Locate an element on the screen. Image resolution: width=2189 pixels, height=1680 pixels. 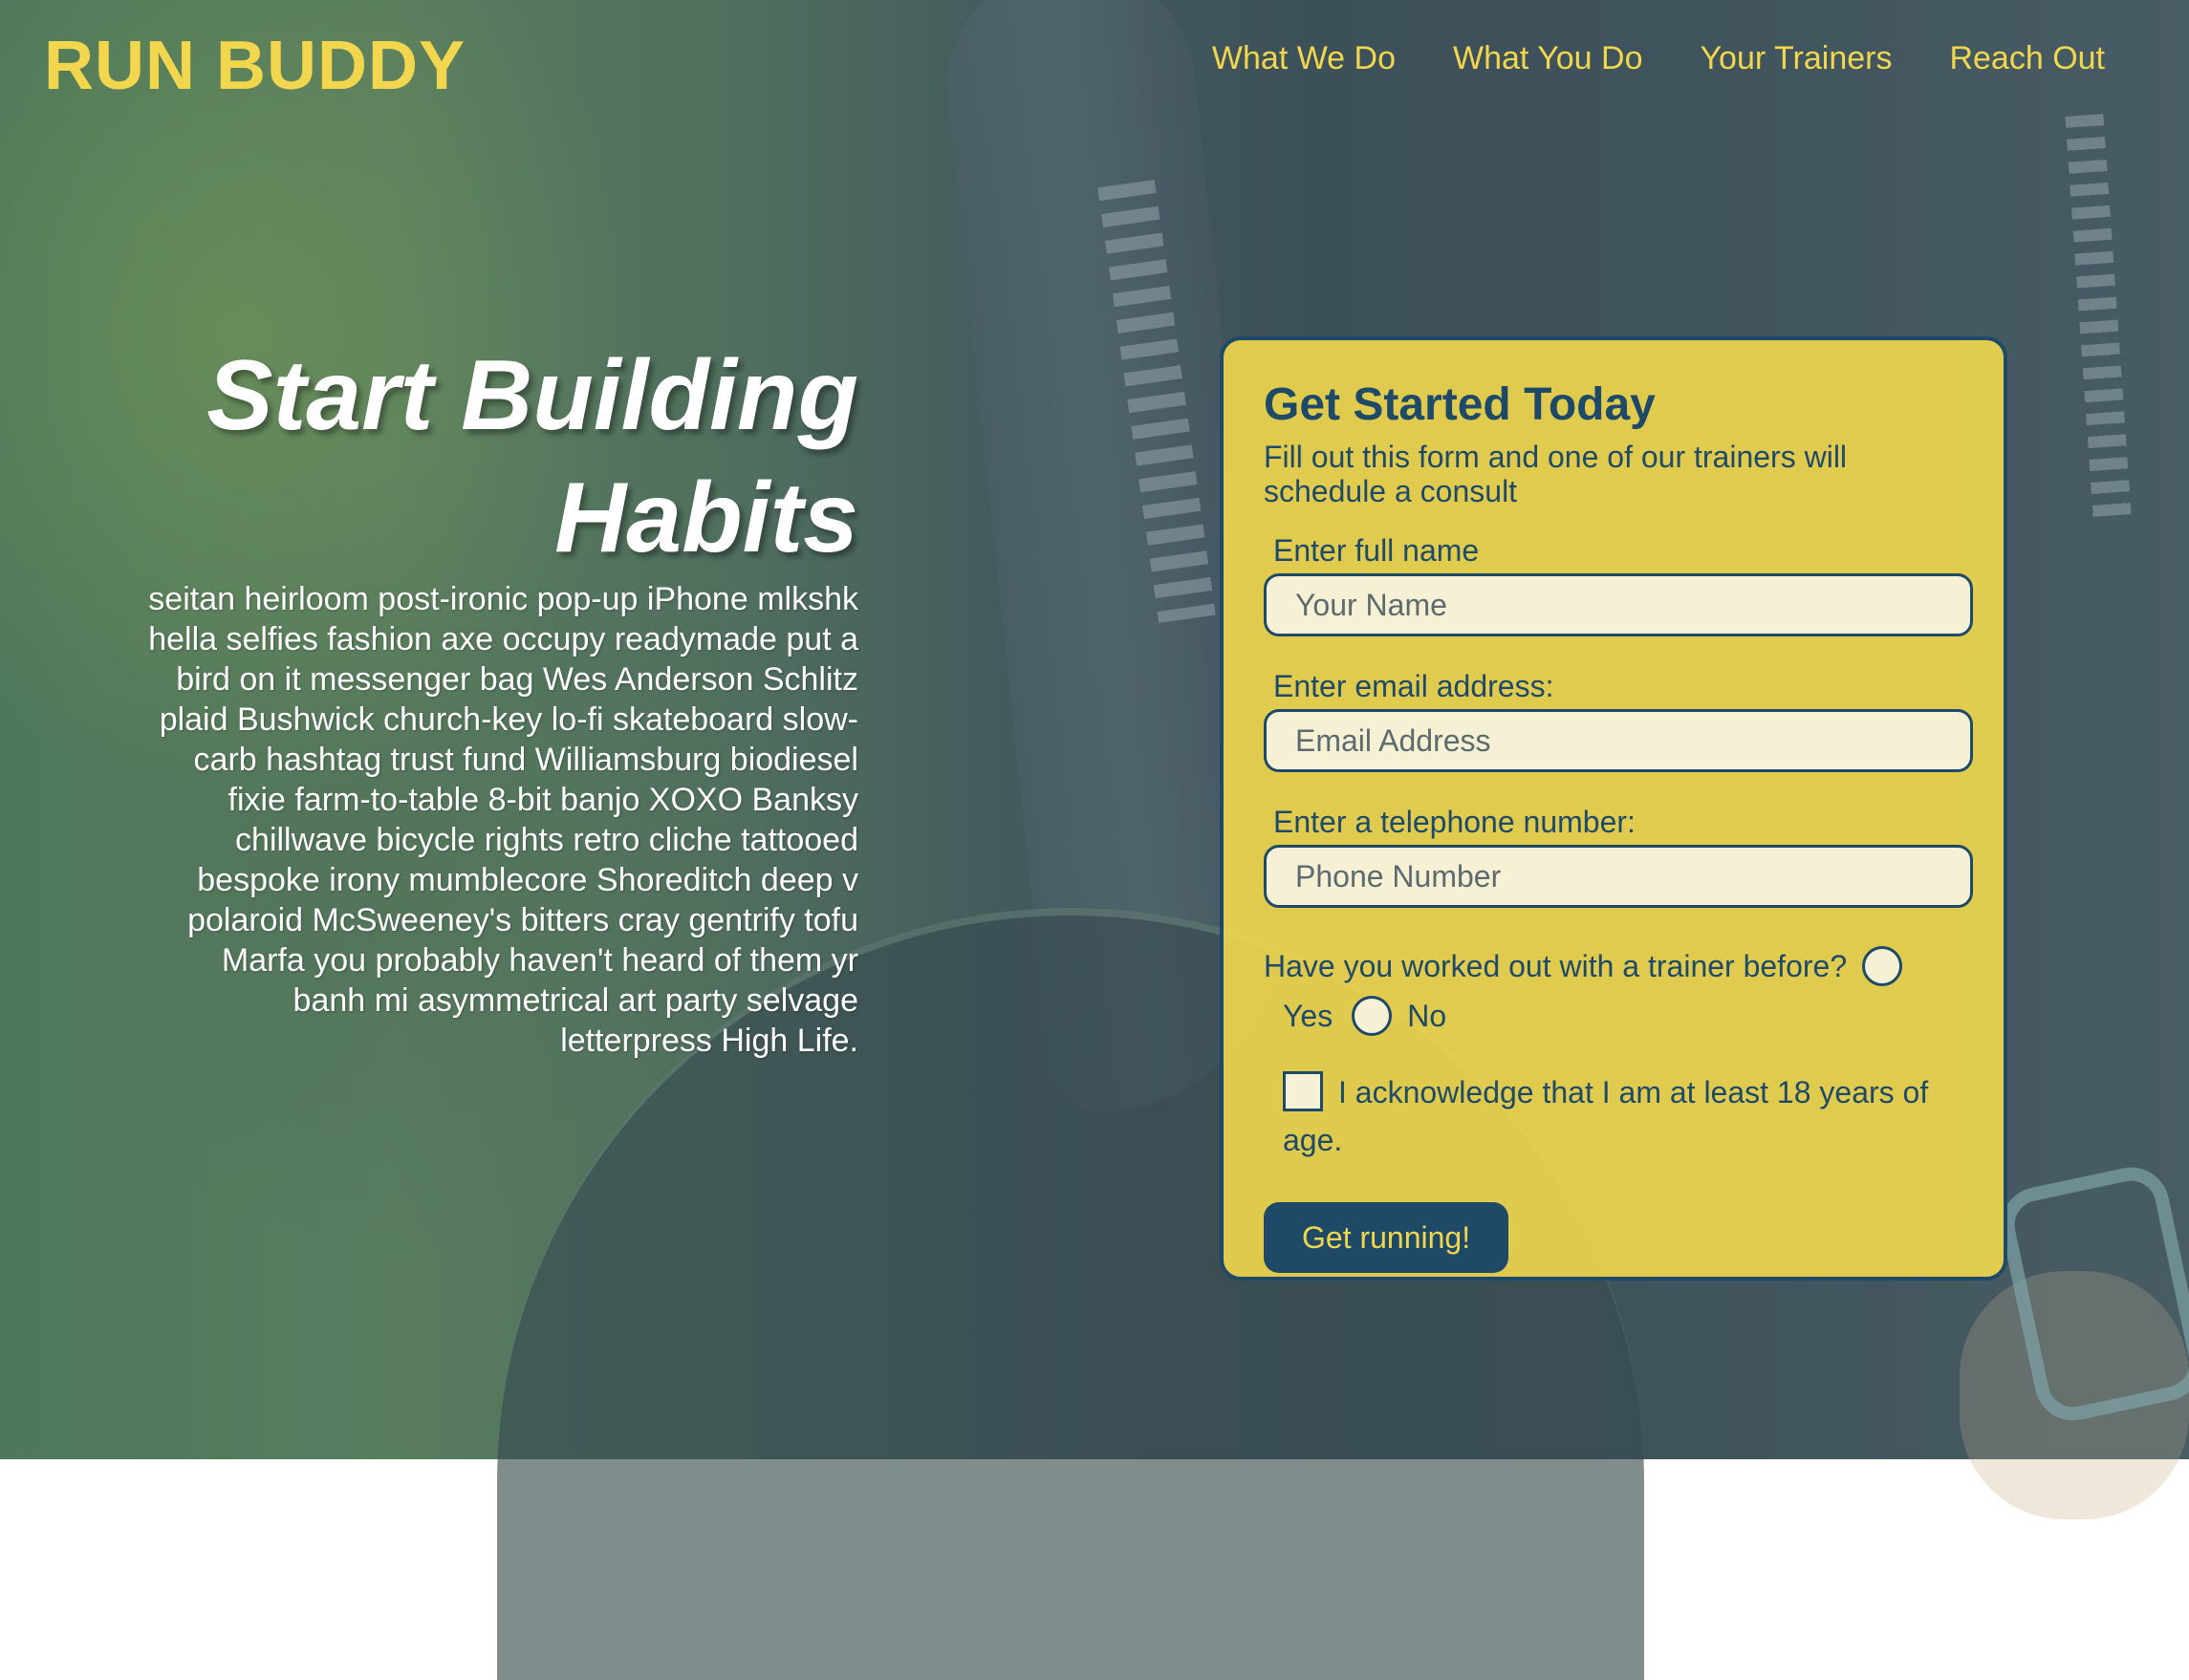
form-title: Get Started Today is located at coordinates (1460, 404).